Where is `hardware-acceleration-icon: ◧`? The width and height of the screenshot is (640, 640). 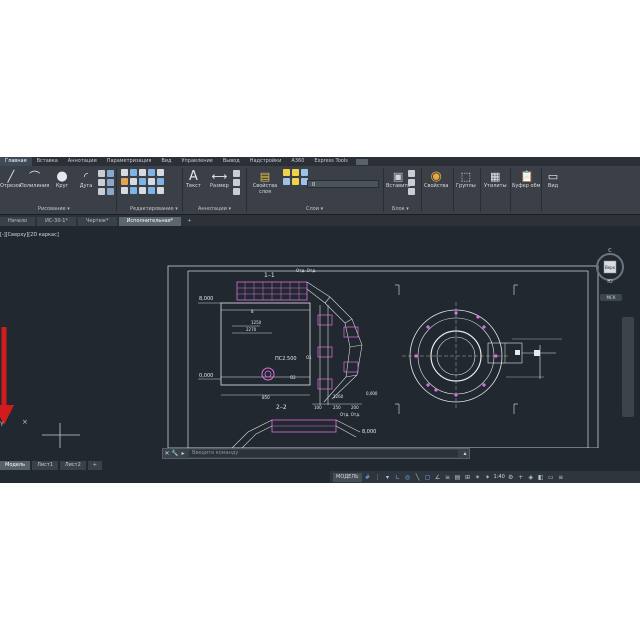 hardware-acceleration-icon: ◧ is located at coordinates (541, 477).